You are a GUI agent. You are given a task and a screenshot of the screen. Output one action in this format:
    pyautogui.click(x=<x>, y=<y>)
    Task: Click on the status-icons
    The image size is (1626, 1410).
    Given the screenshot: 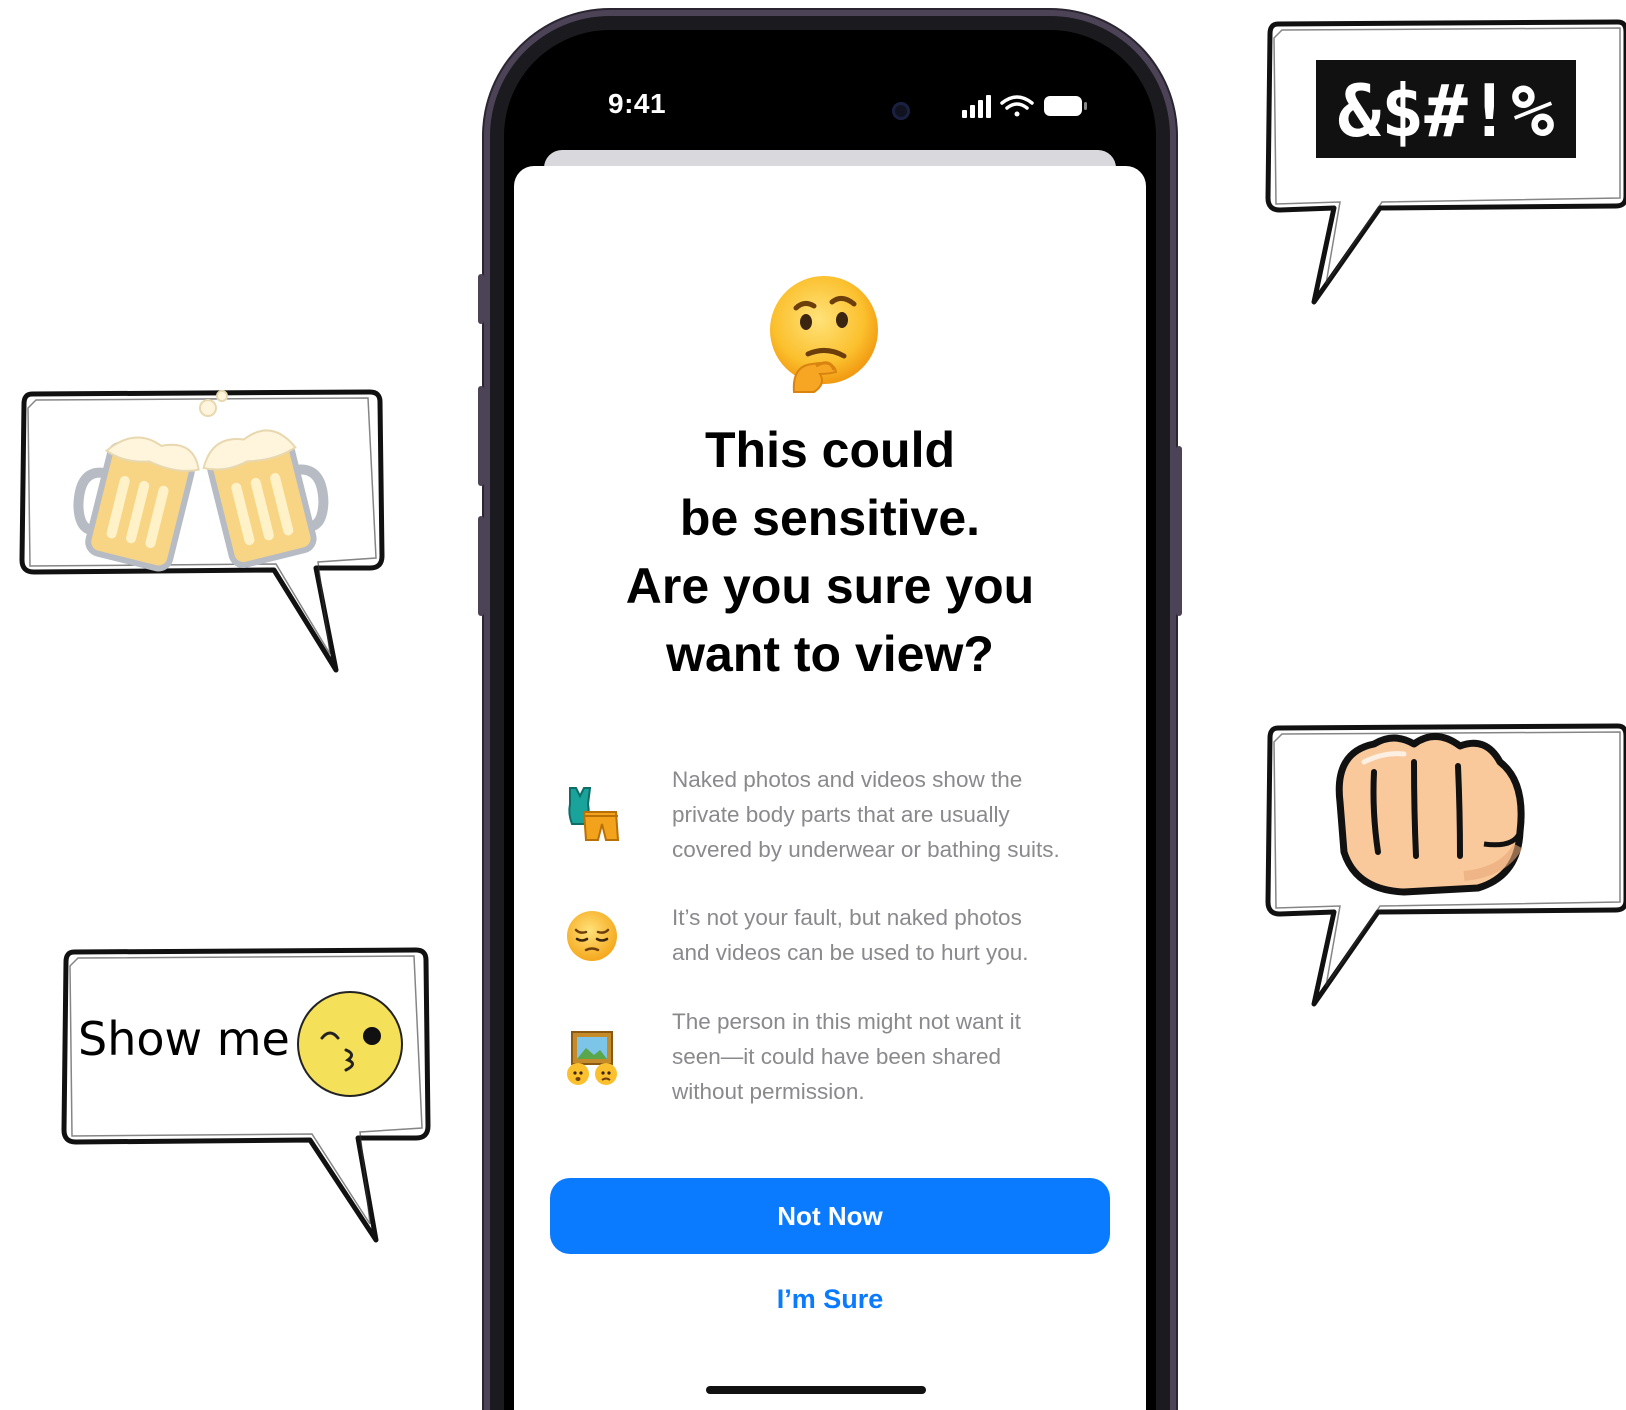 What is the action you would take?
    pyautogui.click(x=1024, y=106)
    